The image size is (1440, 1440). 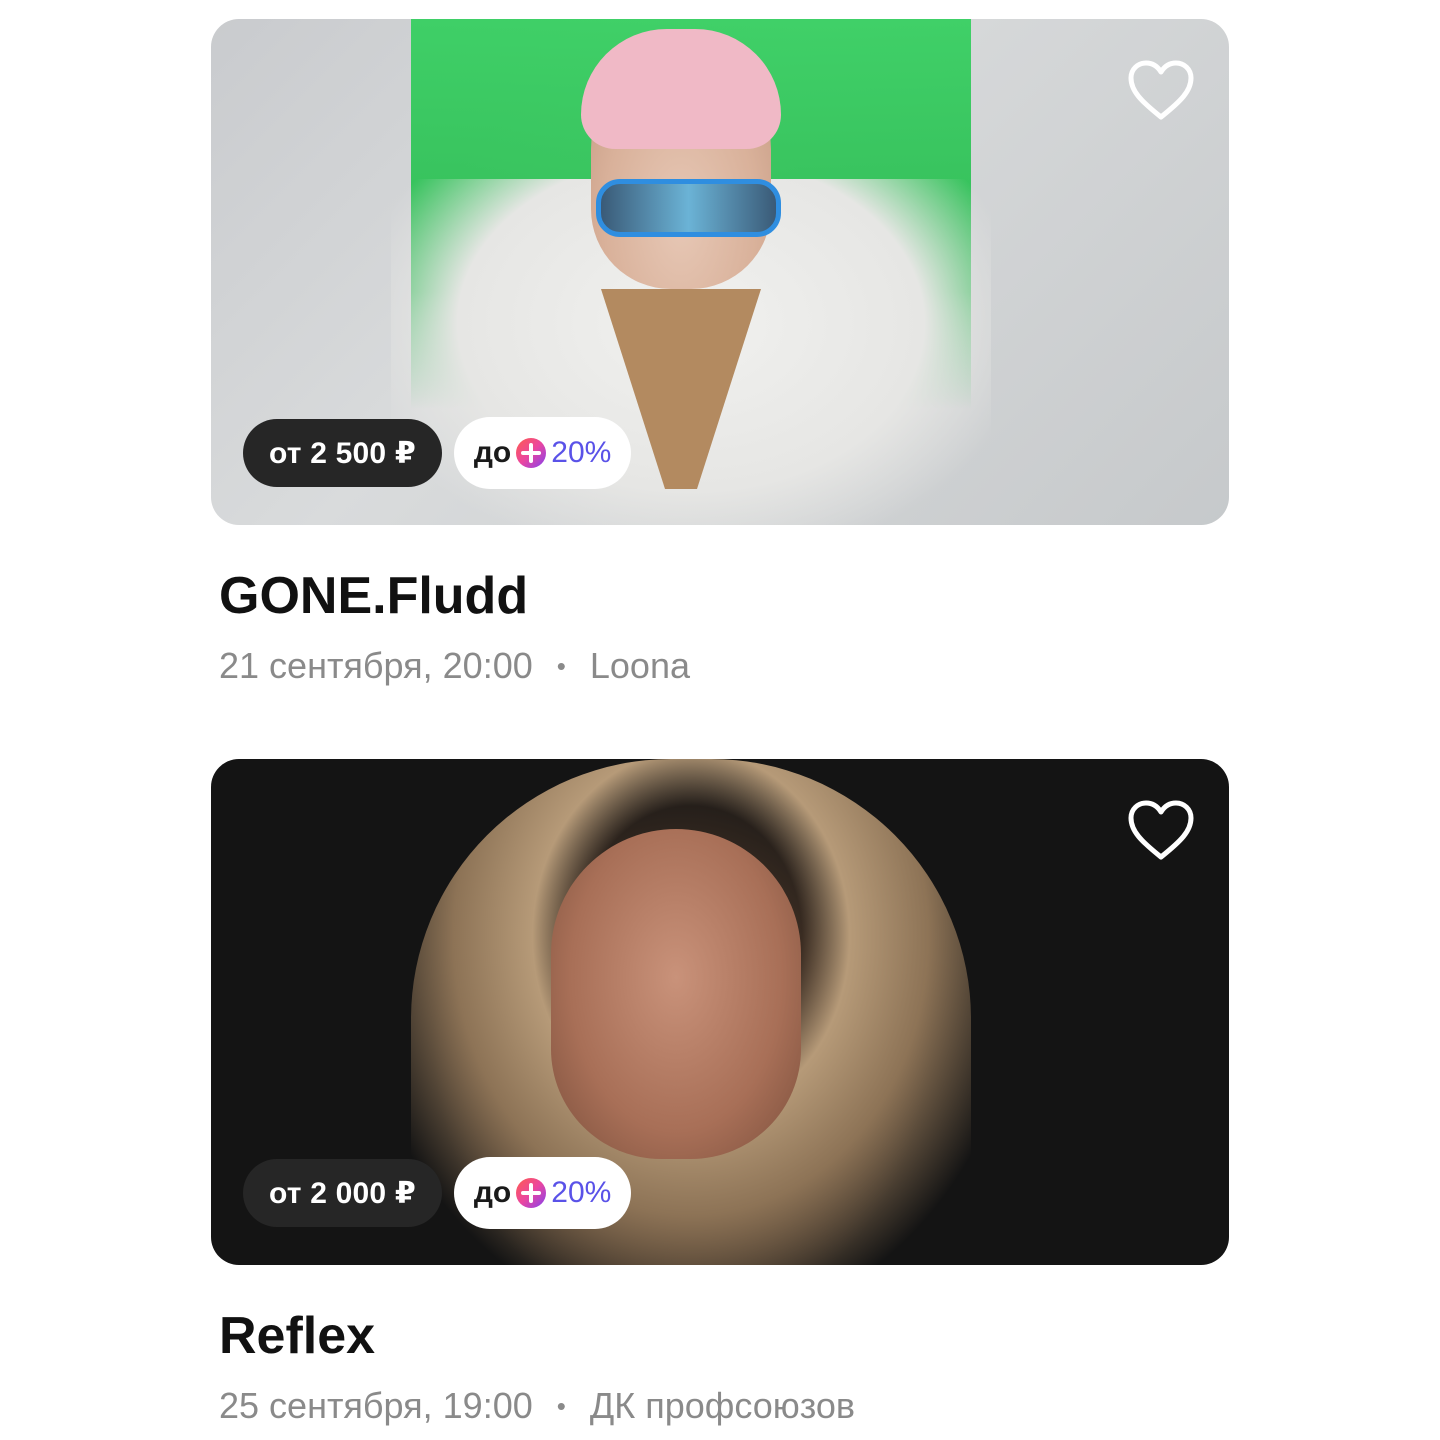 I want to click on price-badge: от 2 500 ₽, so click(x=342, y=453).